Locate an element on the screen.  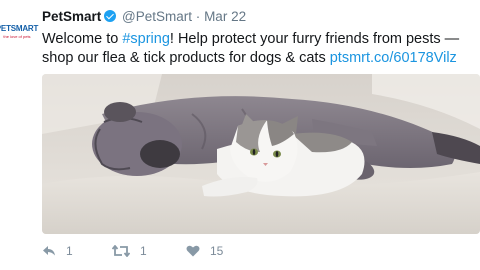
avatar: PETSMART the love of pets is located at coordinates (19, 31).